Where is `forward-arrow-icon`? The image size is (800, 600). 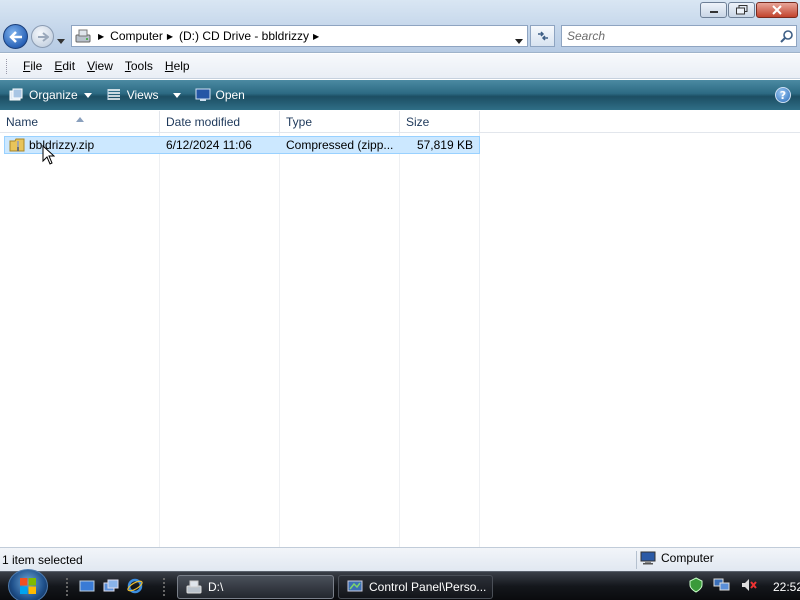
forward-arrow-icon is located at coordinates (43, 36).